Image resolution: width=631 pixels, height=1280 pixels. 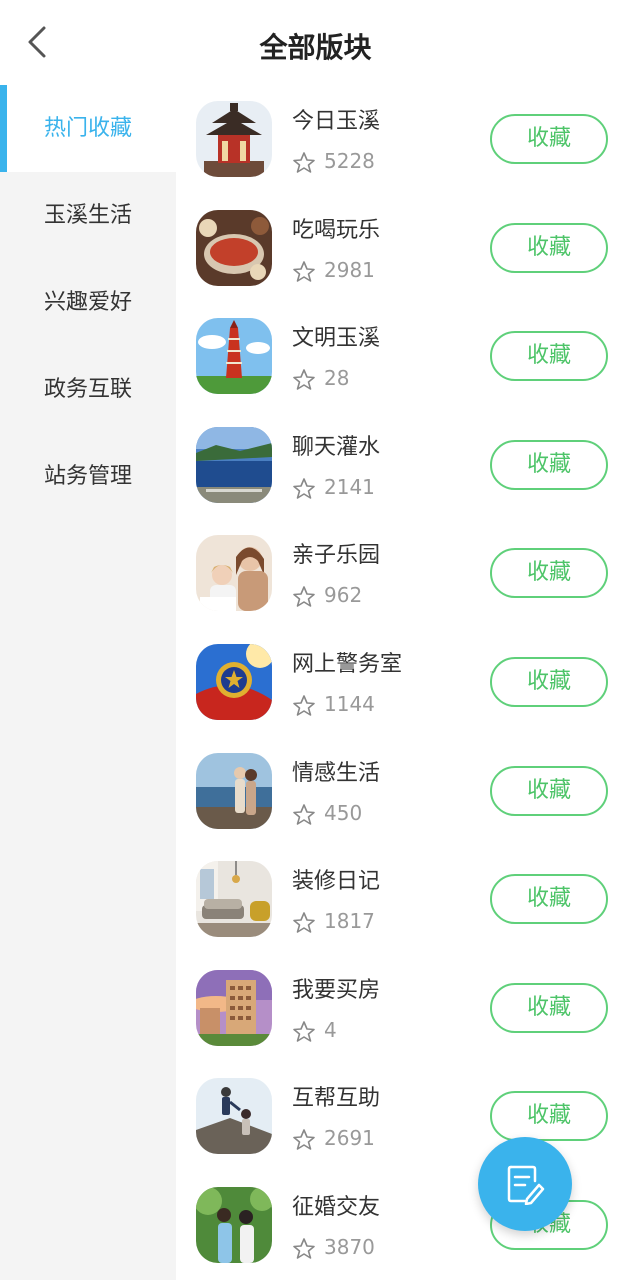 What do you see at coordinates (349, 161) in the screenshot?
I see `favorite-count: 5228` at bounding box center [349, 161].